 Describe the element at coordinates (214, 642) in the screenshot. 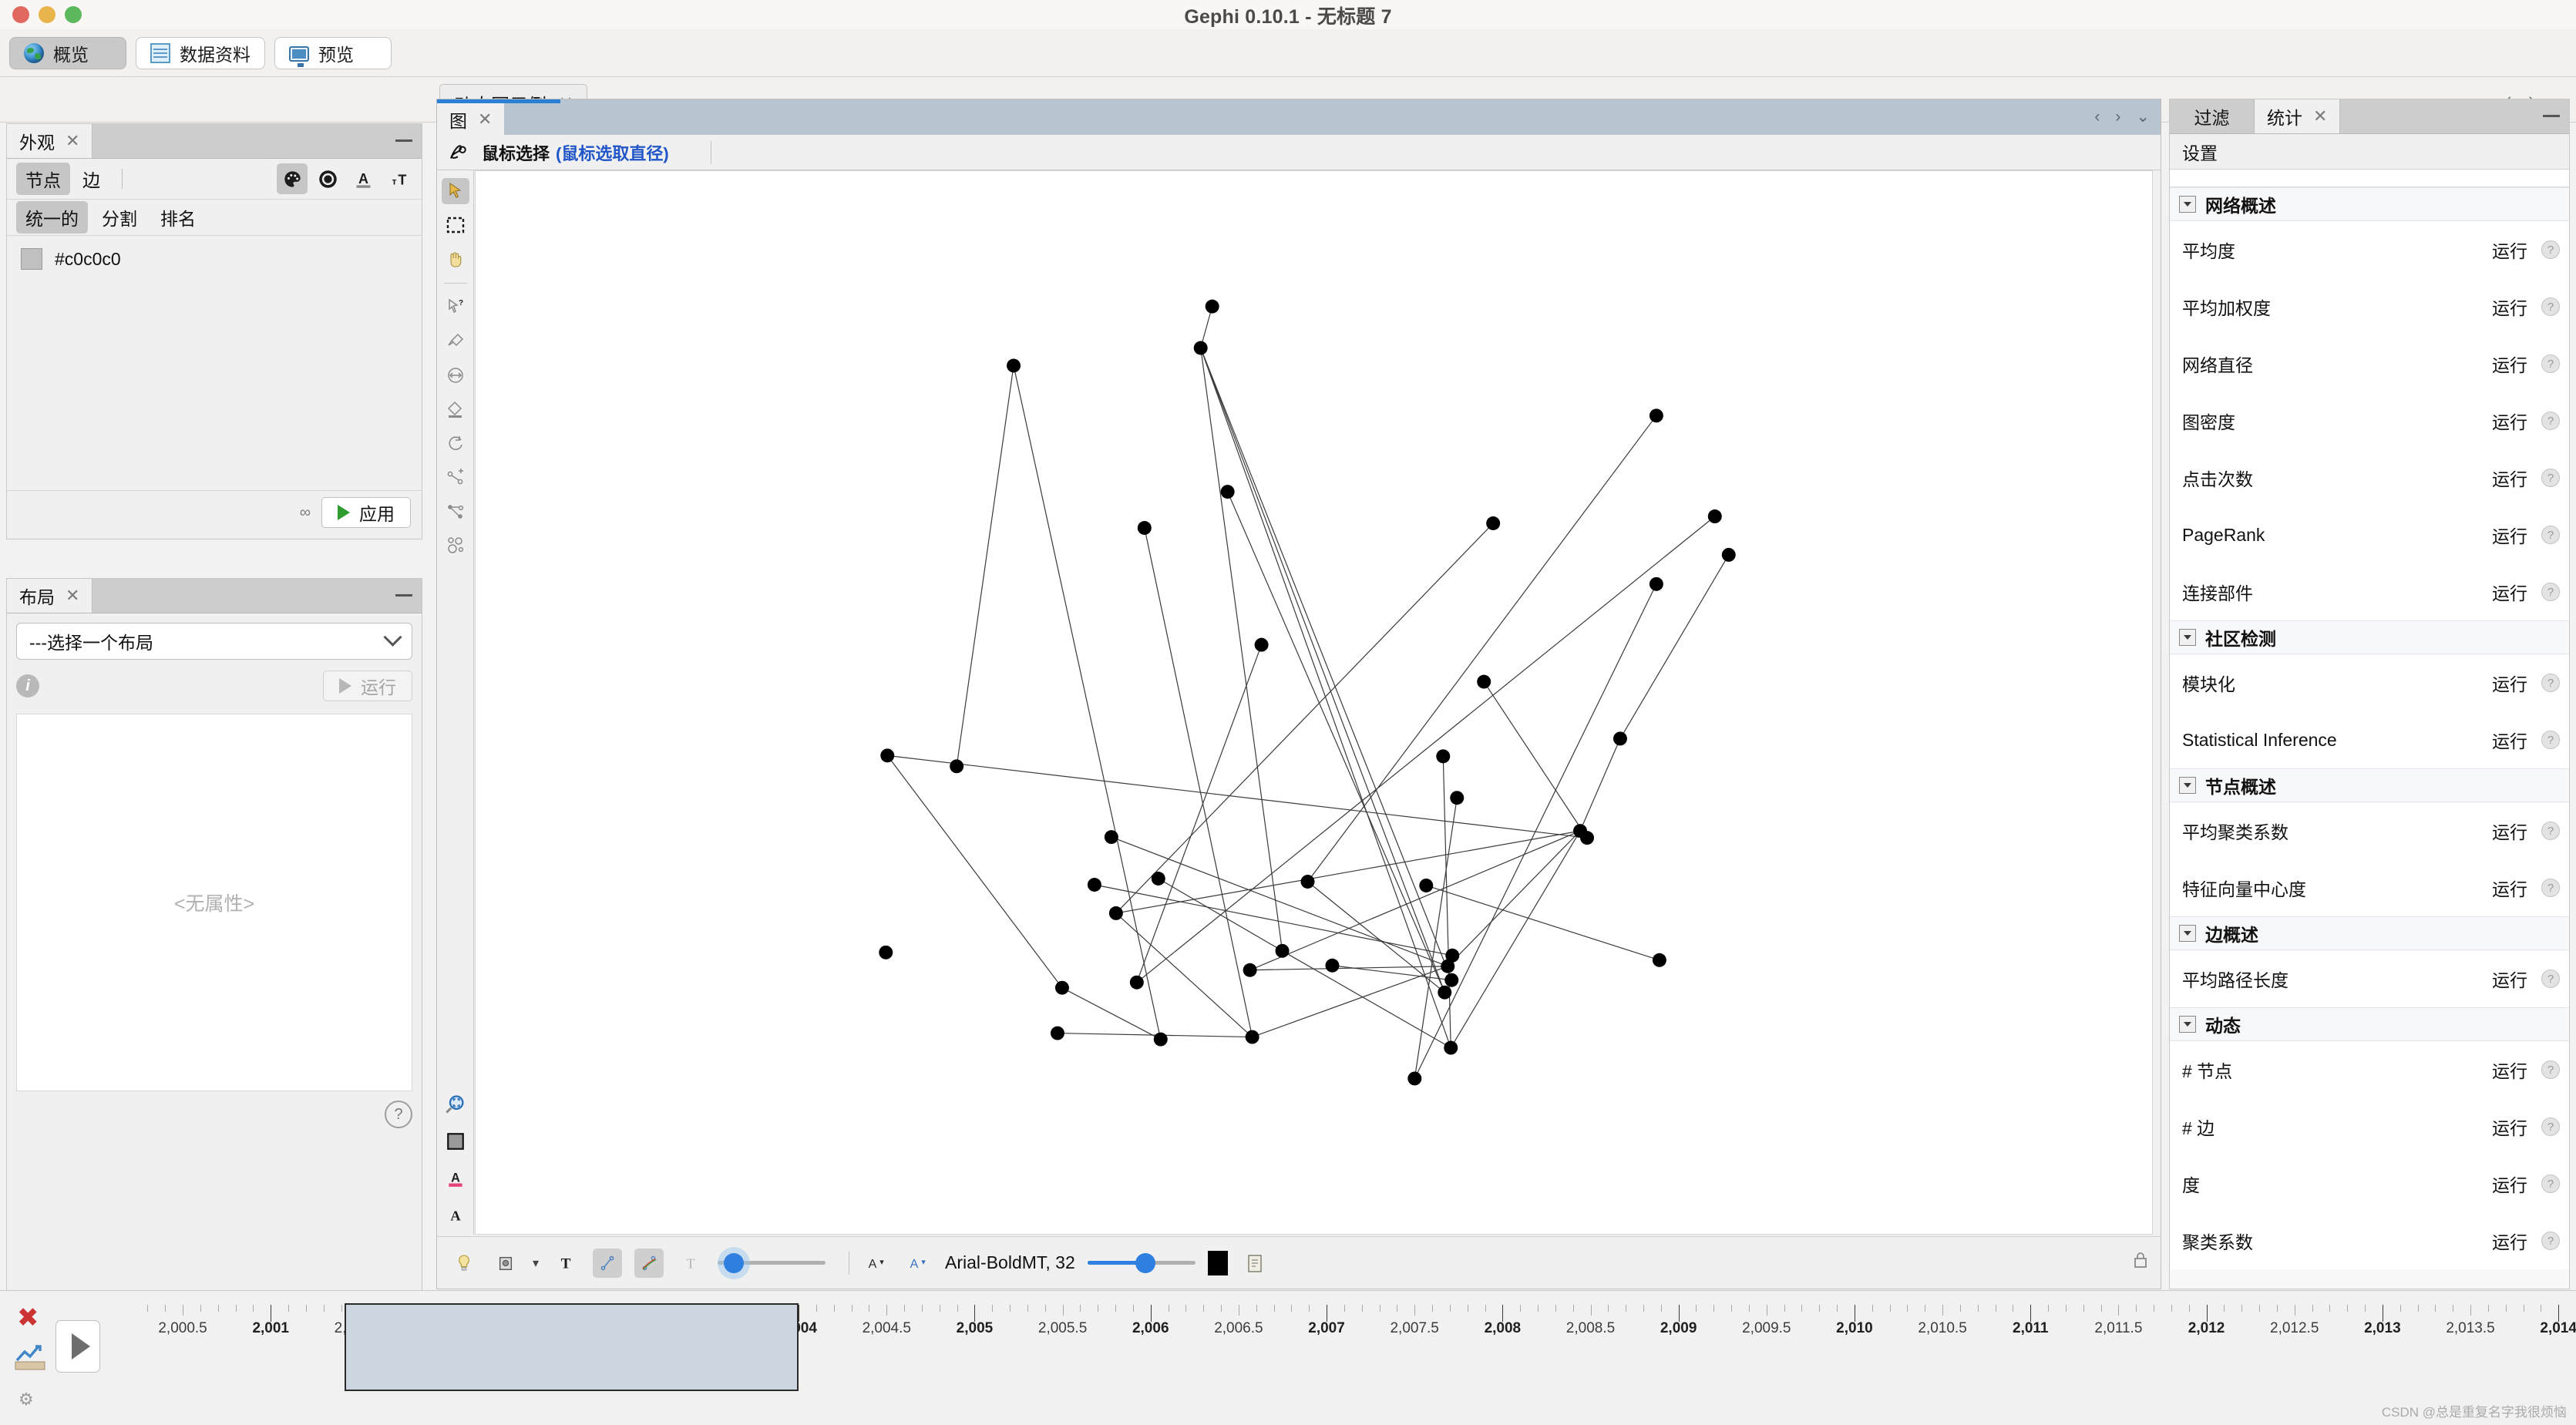

I see `layout-select: ---选择一个布局` at that location.